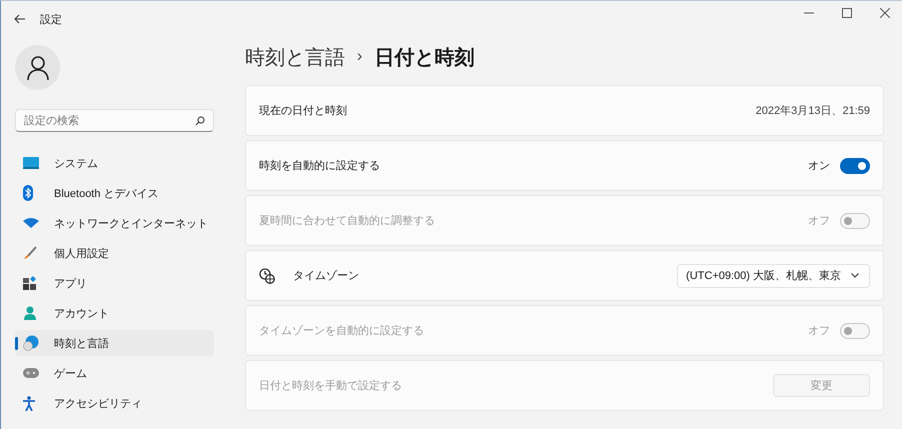 This screenshot has height=429, width=902. Describe the element at coordinates (326, 276) in the screenshot. I see `setting-label: タイムゾーン` at that location.